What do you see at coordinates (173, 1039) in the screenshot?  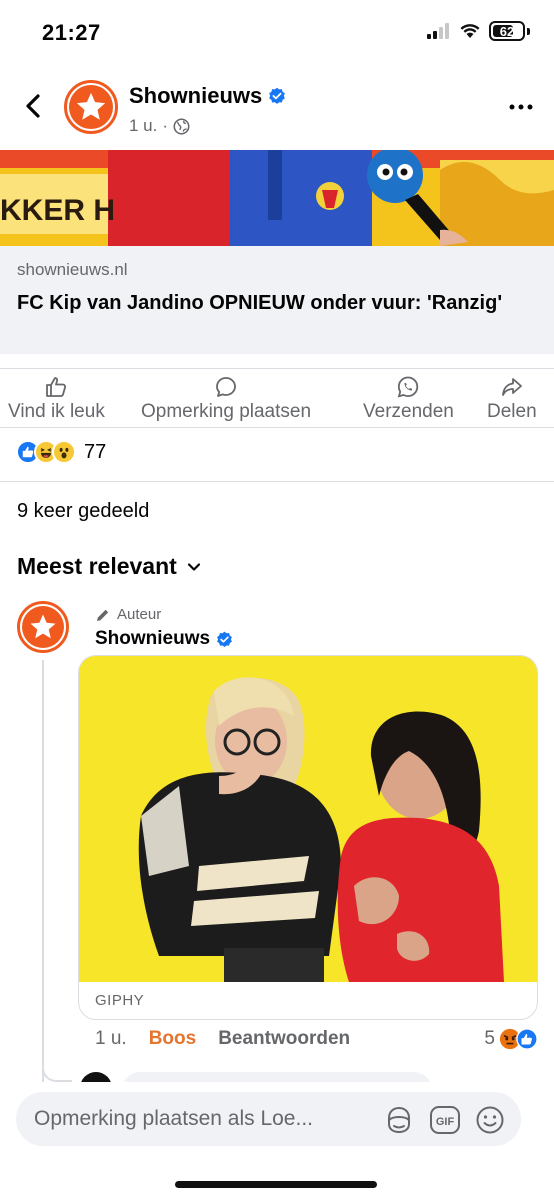 I see `reaction-boos-button: Boos` at bounding box center [173, 1039].